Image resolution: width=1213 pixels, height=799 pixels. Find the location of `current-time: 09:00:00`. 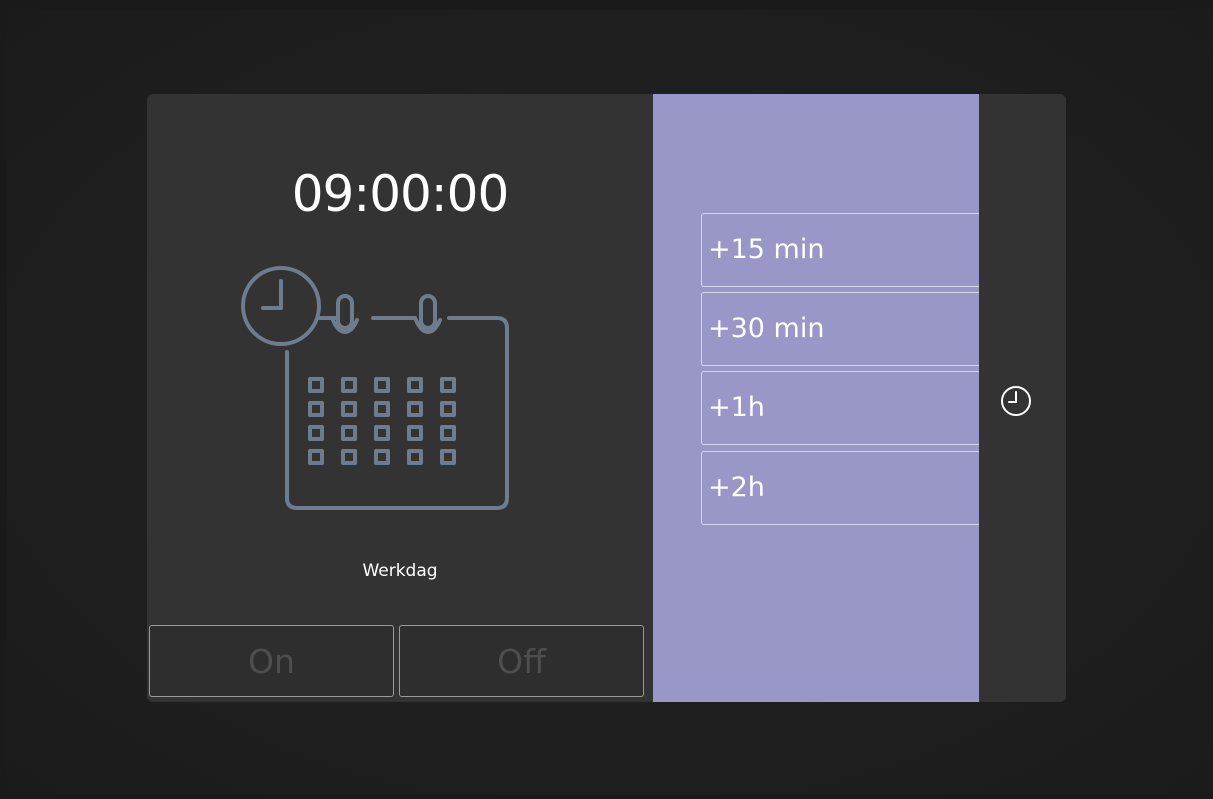

current-time: 09:00:00 is located at coordinates (400, 194).